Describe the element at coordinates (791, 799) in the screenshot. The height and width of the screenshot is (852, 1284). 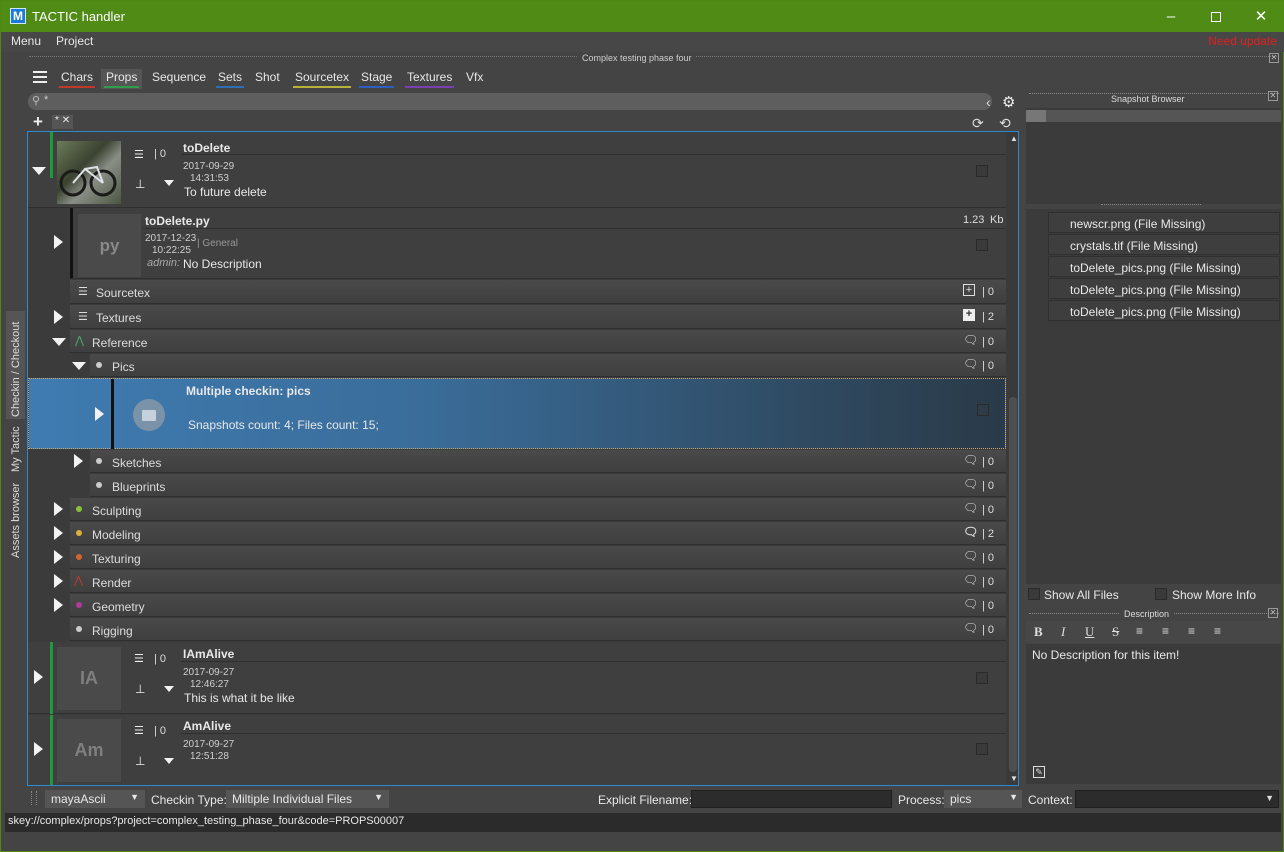
I see `explicit-filename-input` at that location.